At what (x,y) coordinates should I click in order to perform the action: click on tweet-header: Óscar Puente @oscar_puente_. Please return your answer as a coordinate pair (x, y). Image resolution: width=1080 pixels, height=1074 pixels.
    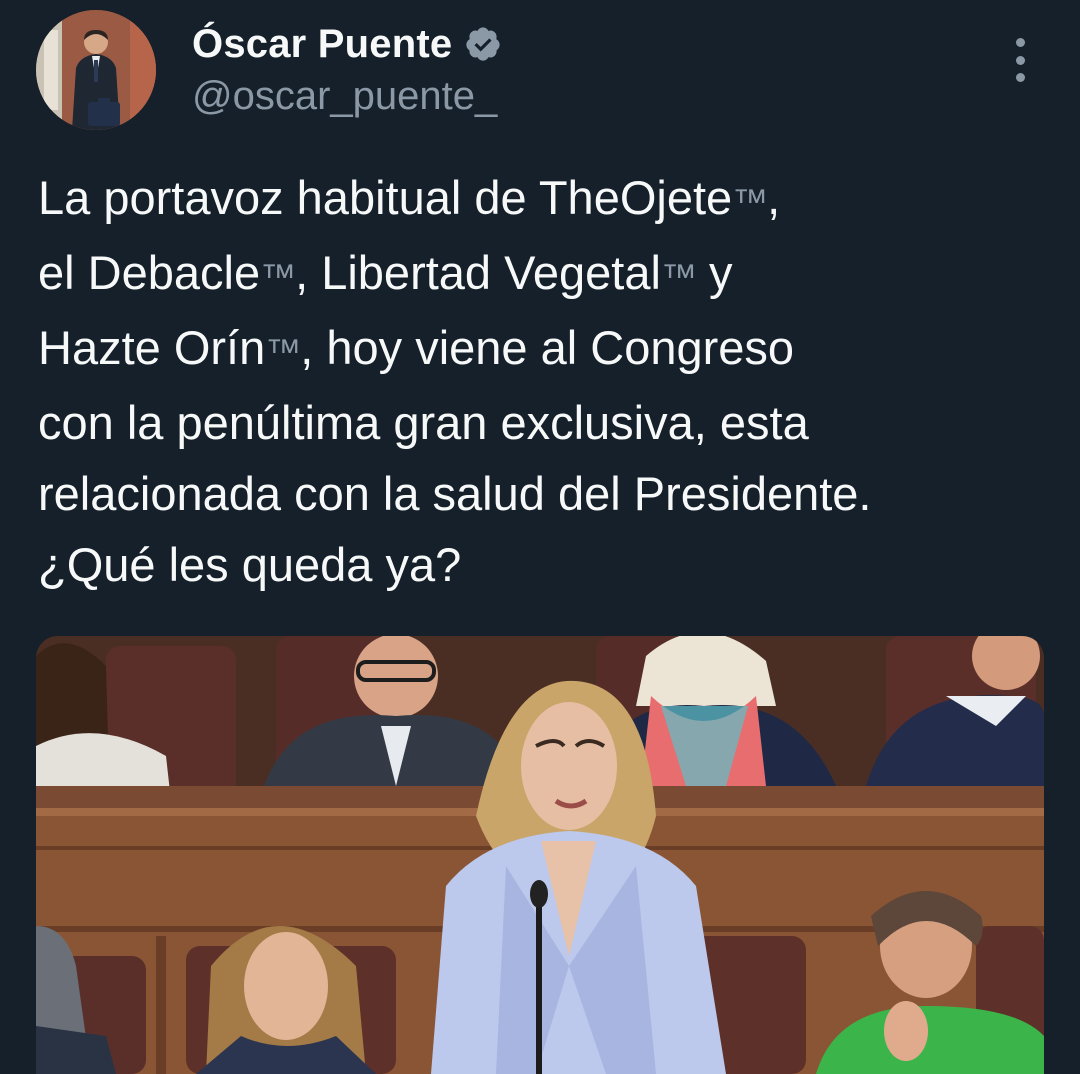
    Looking at the image, I should click on (540, 70).